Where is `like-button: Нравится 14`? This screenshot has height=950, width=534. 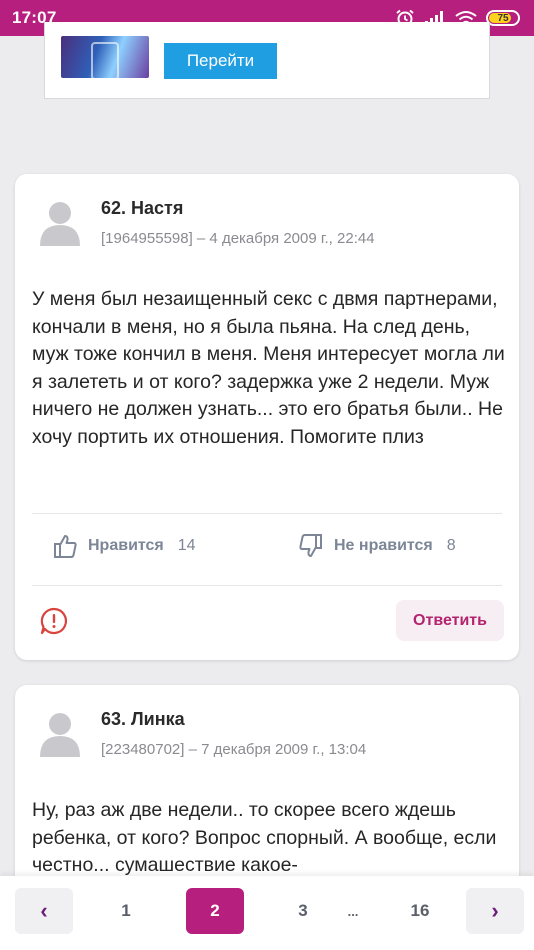 like-button: Нравится 14 is located at coordinates (124, 546).